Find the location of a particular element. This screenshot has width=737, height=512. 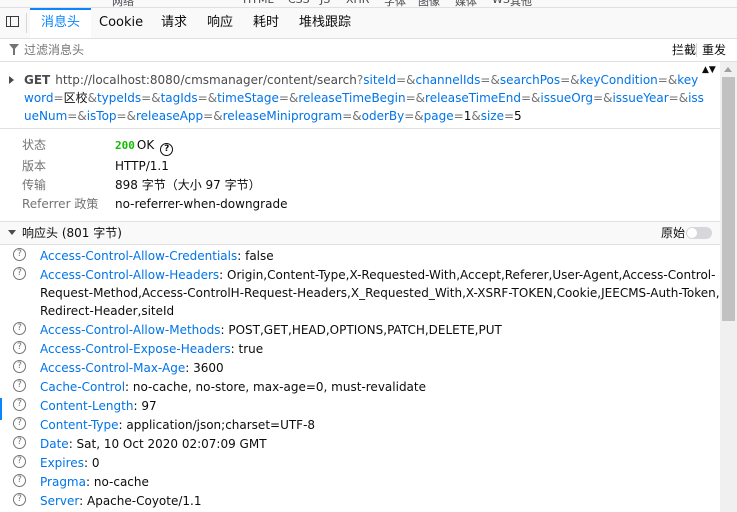

header-name: Access-Control-Expose-Headers is located at coordinates (135, 349).